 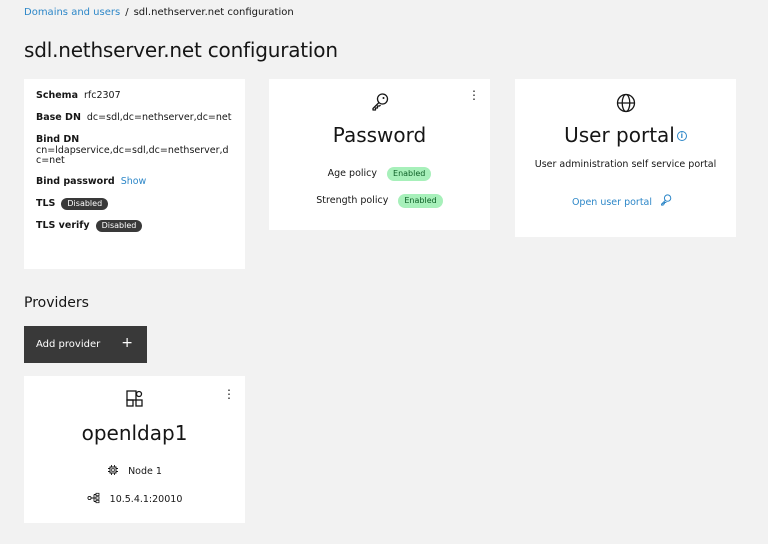 I want to click on tls-verify-label: TLS verify, so click(x=63, y=225).